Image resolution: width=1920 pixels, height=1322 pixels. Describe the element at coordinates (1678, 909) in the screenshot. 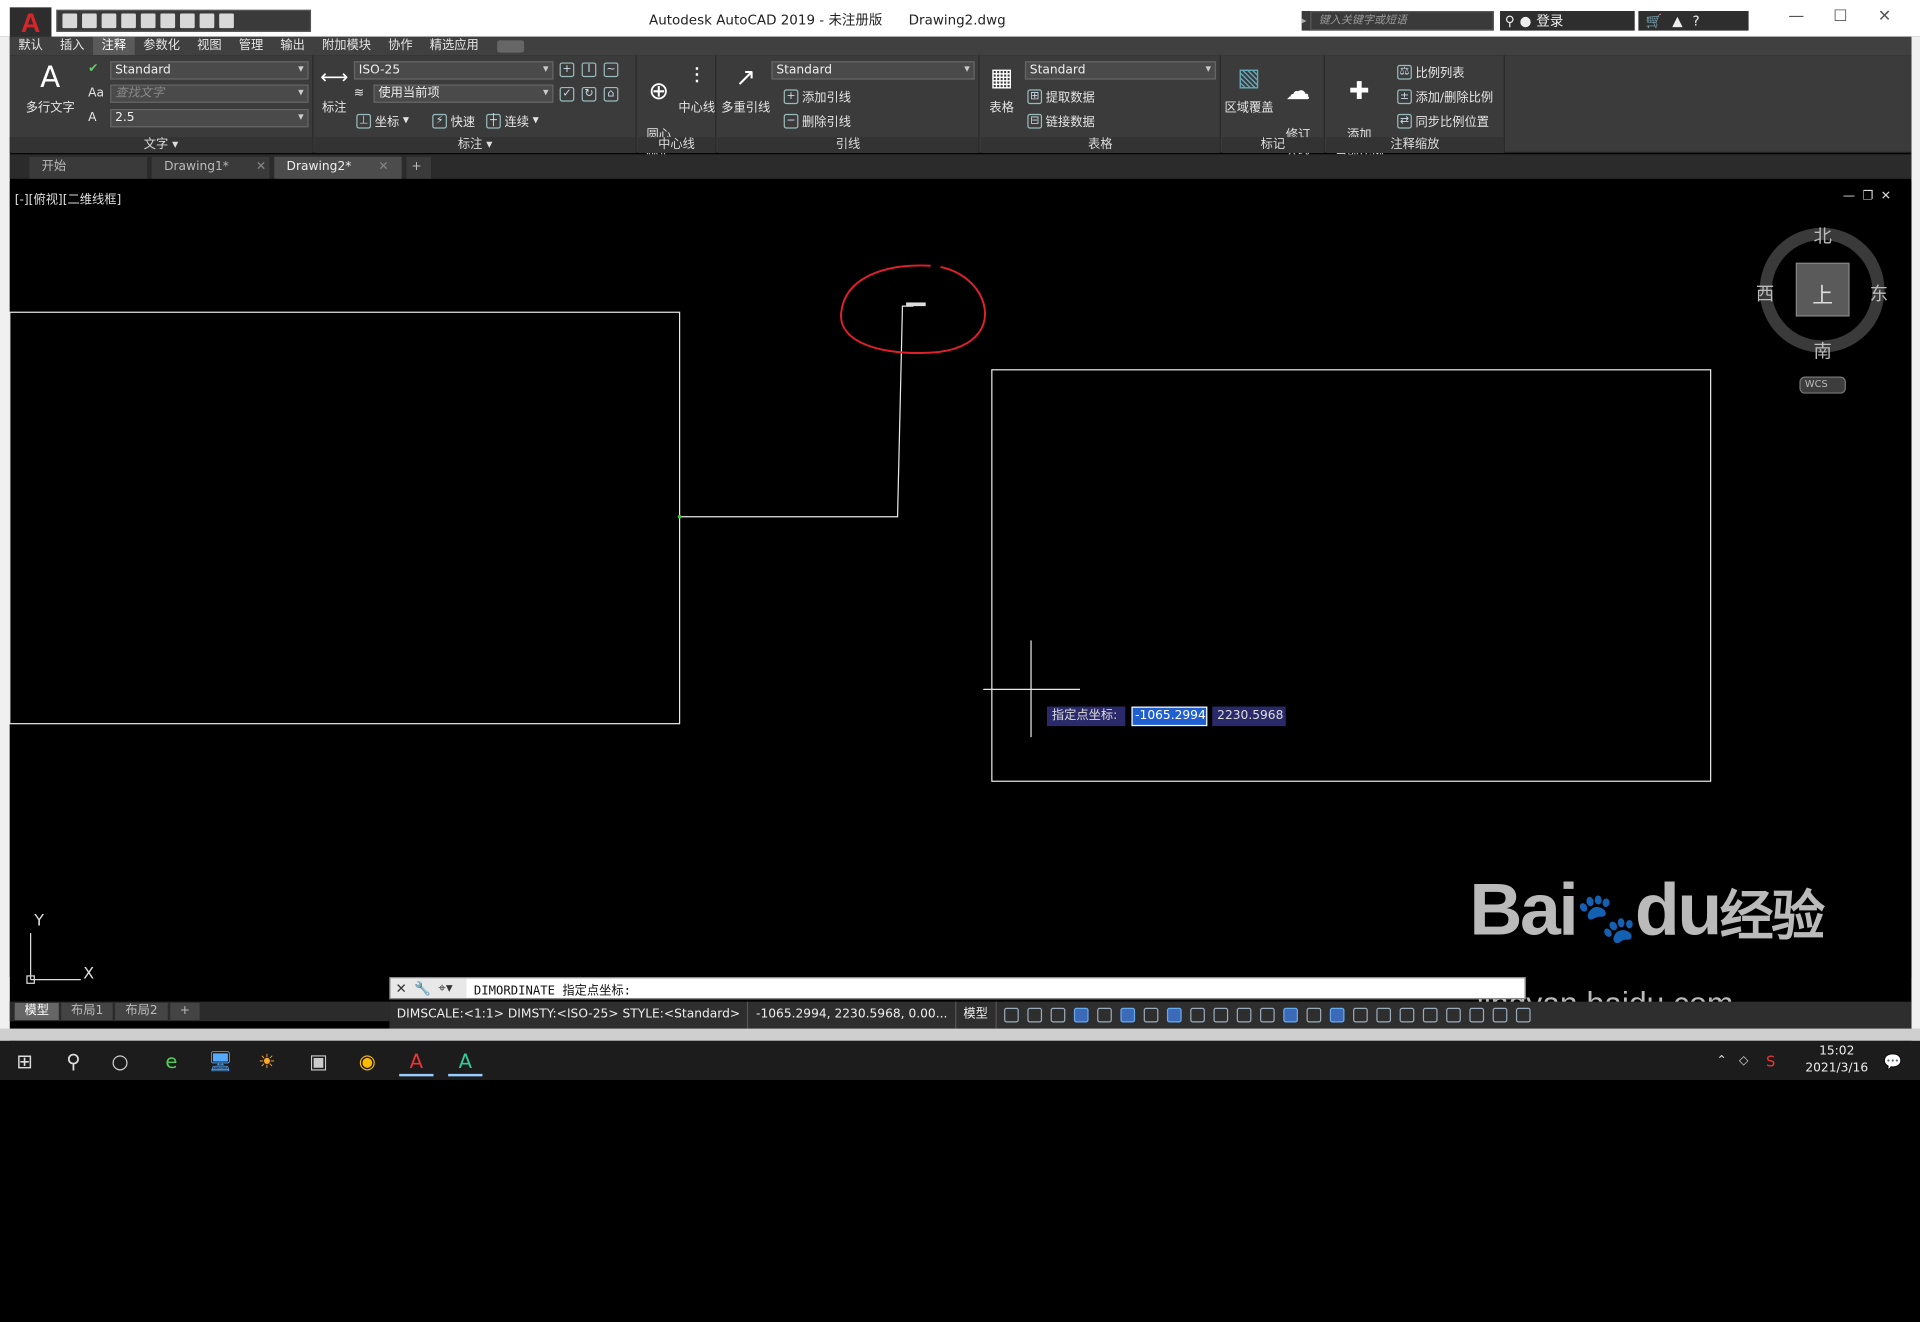

I see `watermark-brand-du: du` at that location.